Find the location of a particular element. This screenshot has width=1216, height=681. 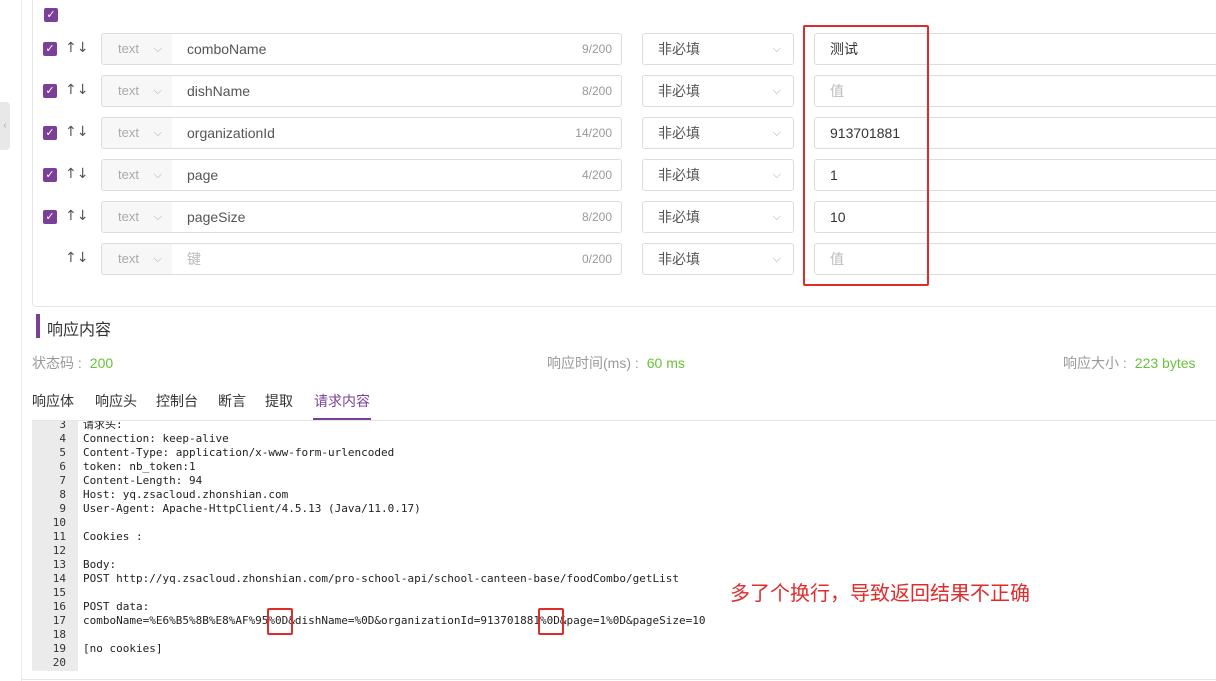

line-number: 13 is located at coordinates (59, 564).